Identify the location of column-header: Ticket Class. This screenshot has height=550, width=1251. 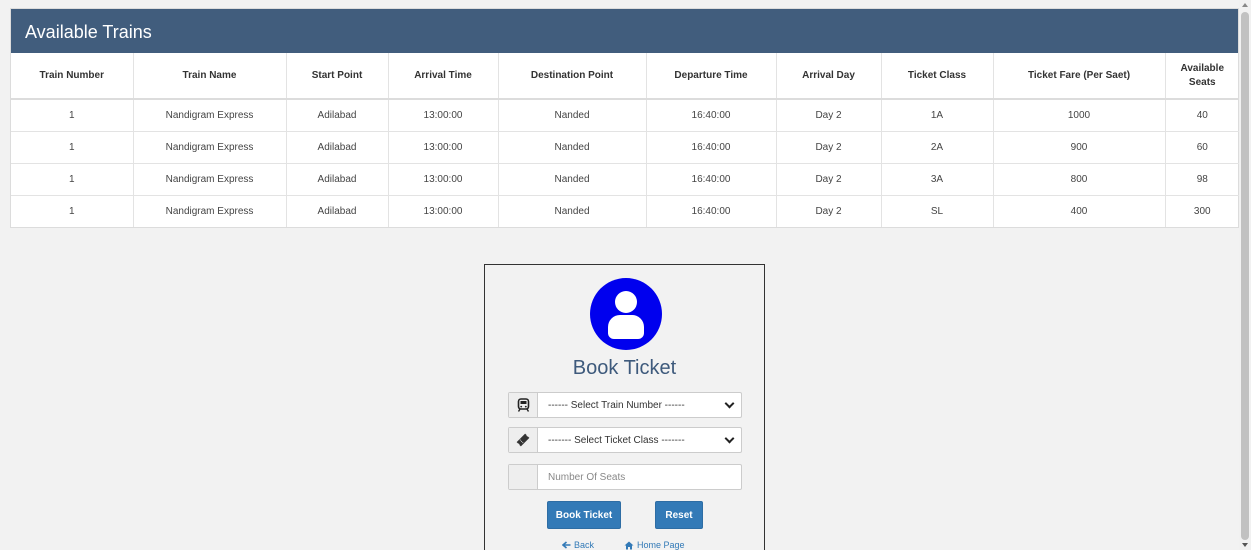
(937, 76).